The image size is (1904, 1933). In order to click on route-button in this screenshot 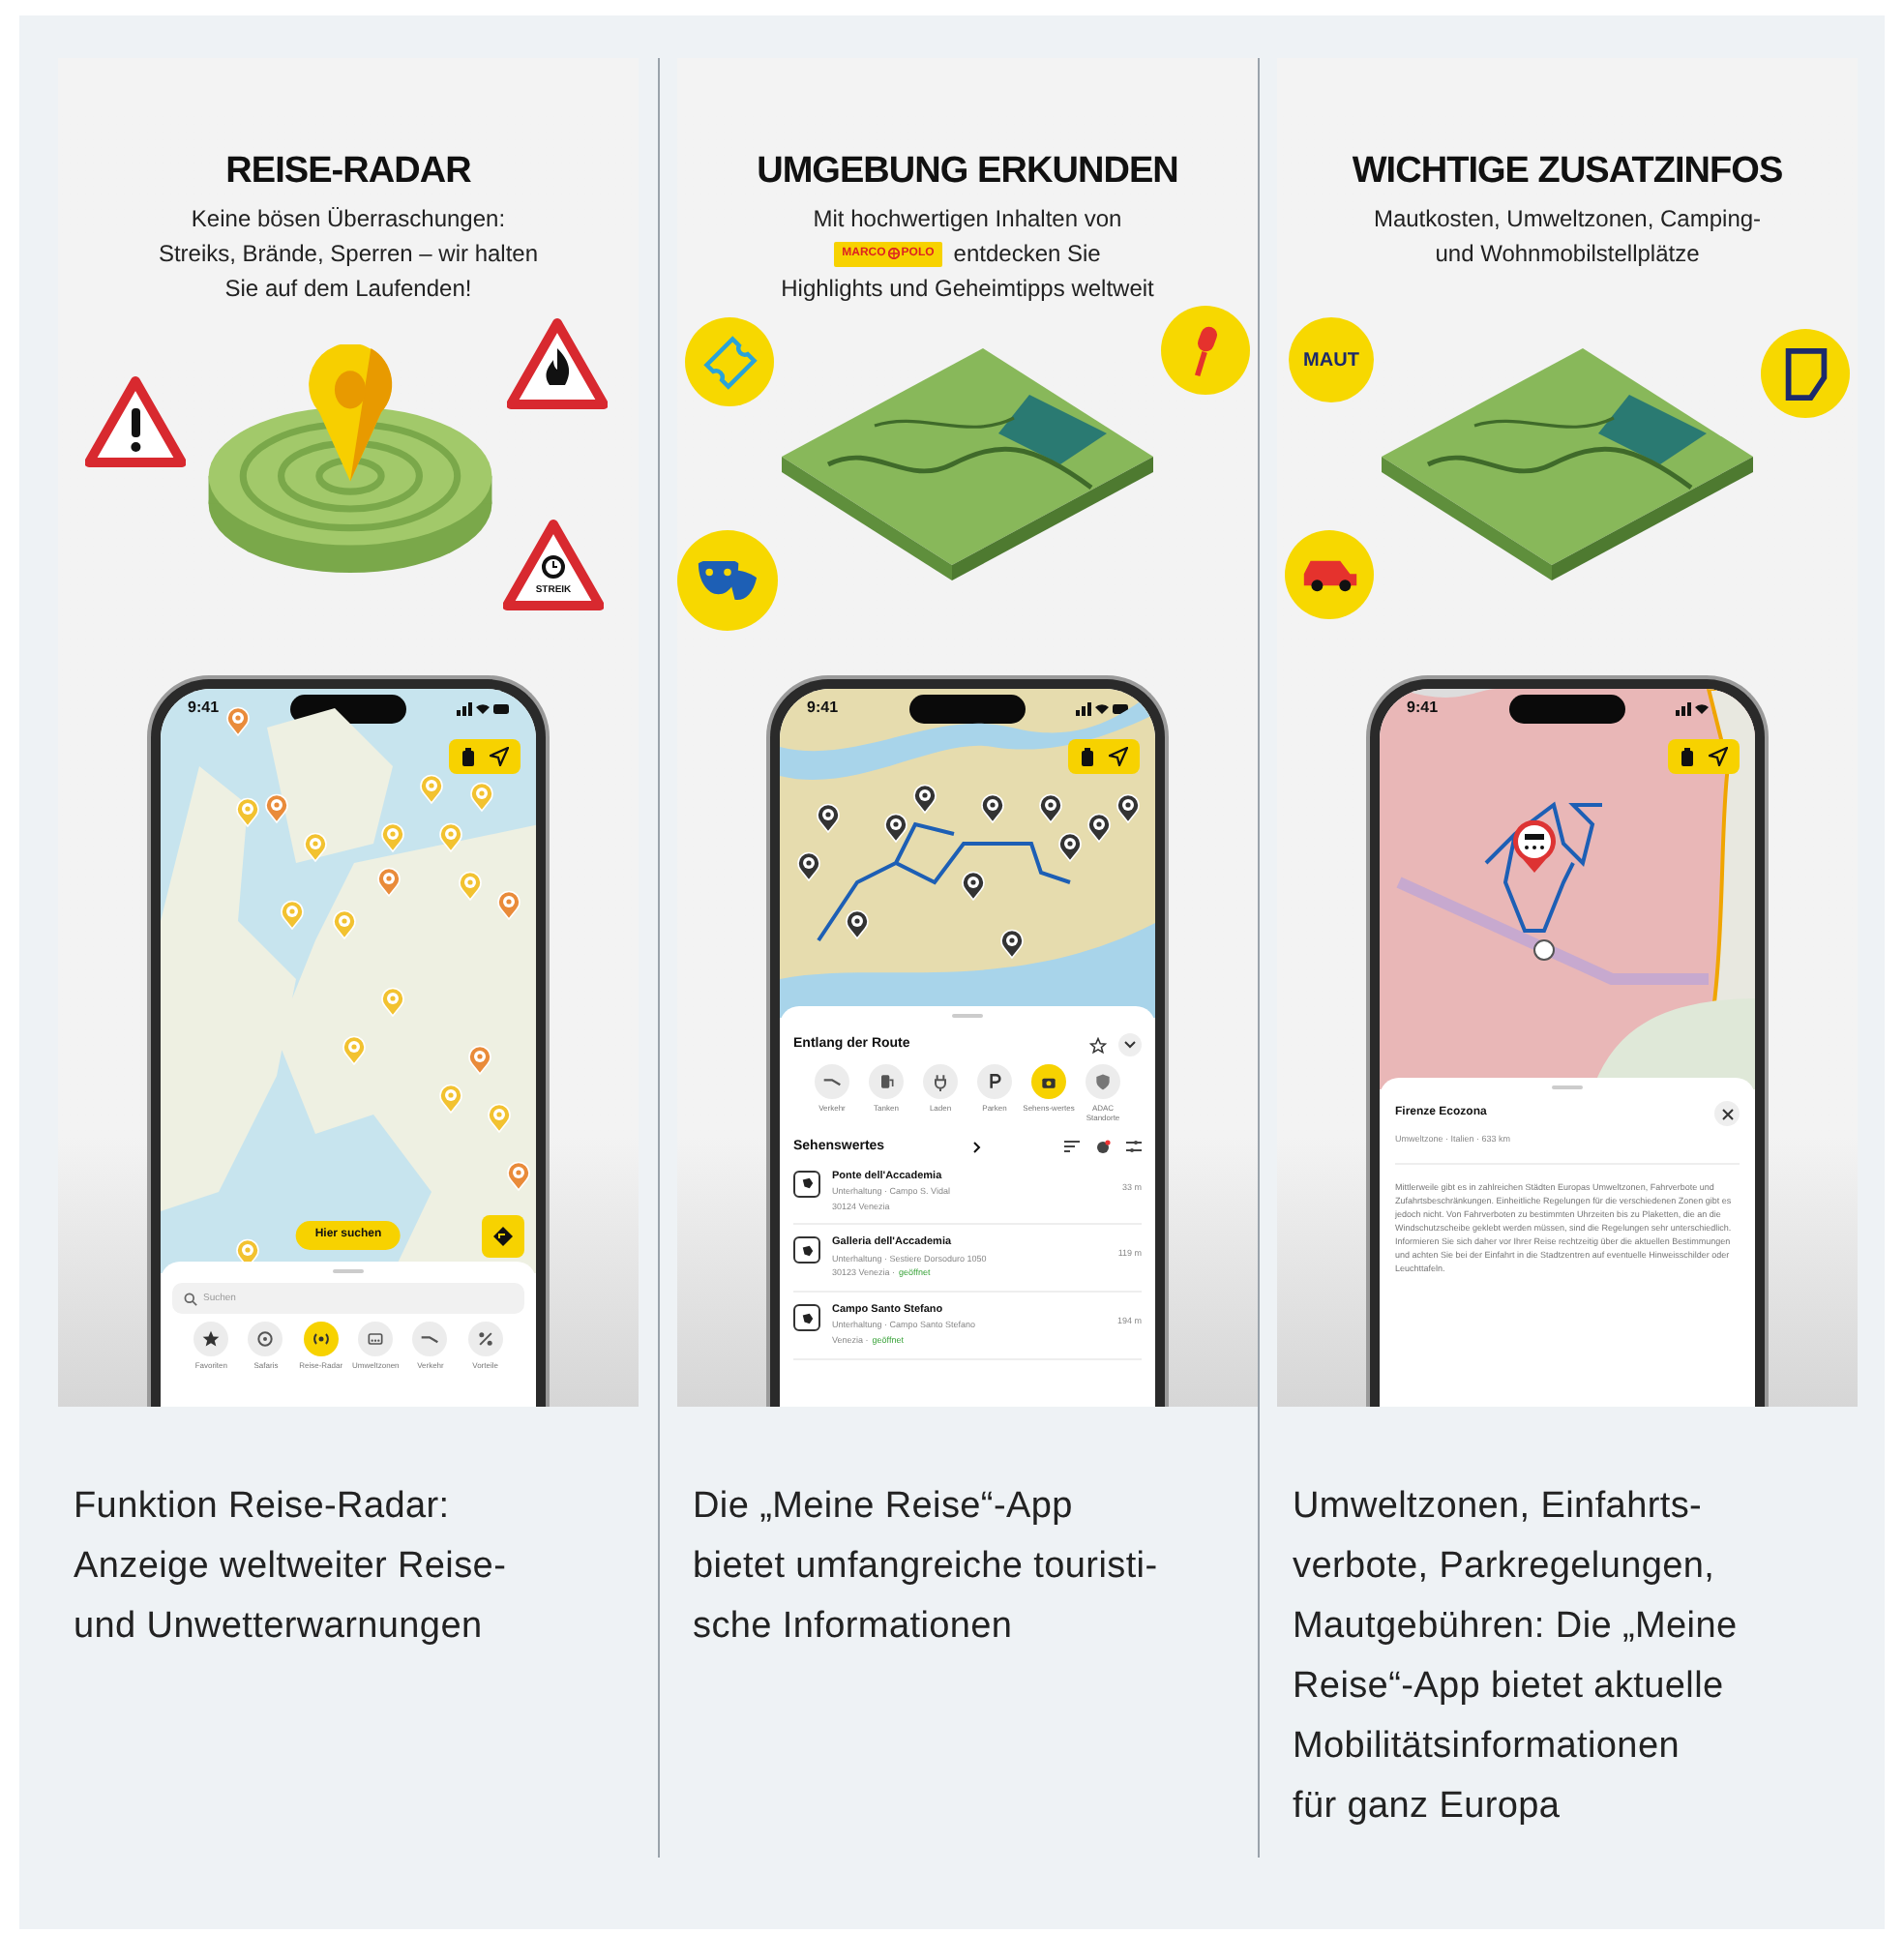, I will do `click(503, 1236)`.